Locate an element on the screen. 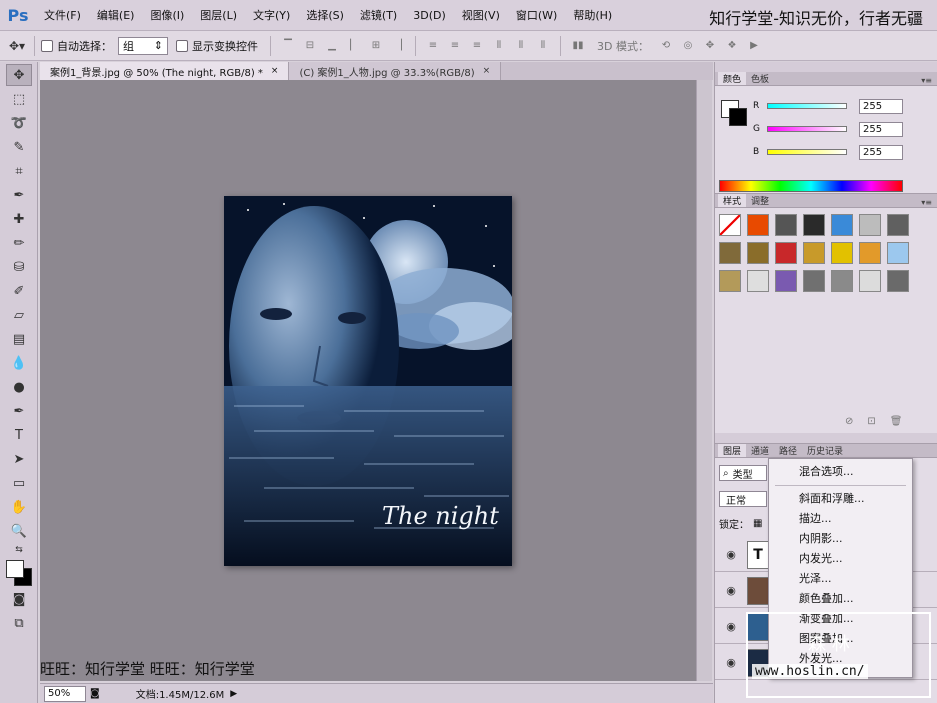  type-tool-icon: T is located at coordinates (19, 435).